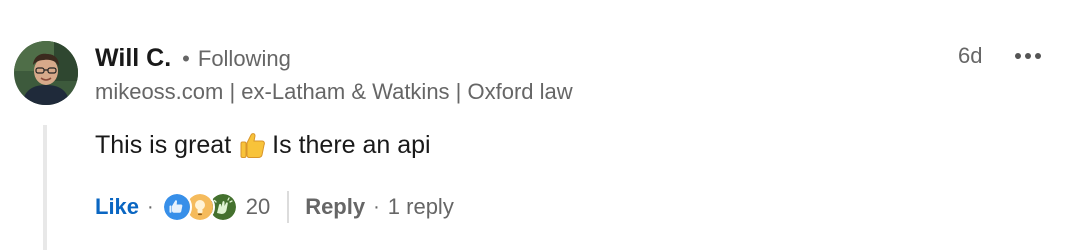 Image resolution: width=1090 pixels, height=250 pixels. What do you see at coordinates (970, 55) in the screenshot?
I see `comment-timestamp: 6d` at bounding box center [970, 55].